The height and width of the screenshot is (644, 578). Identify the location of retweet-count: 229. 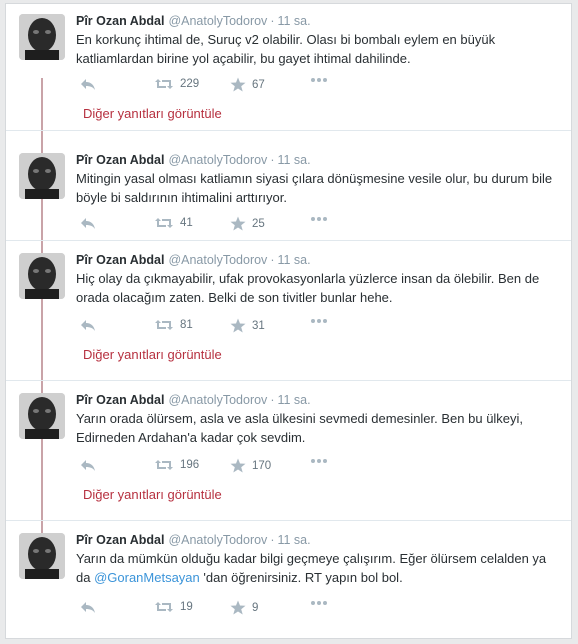
(190, 84).